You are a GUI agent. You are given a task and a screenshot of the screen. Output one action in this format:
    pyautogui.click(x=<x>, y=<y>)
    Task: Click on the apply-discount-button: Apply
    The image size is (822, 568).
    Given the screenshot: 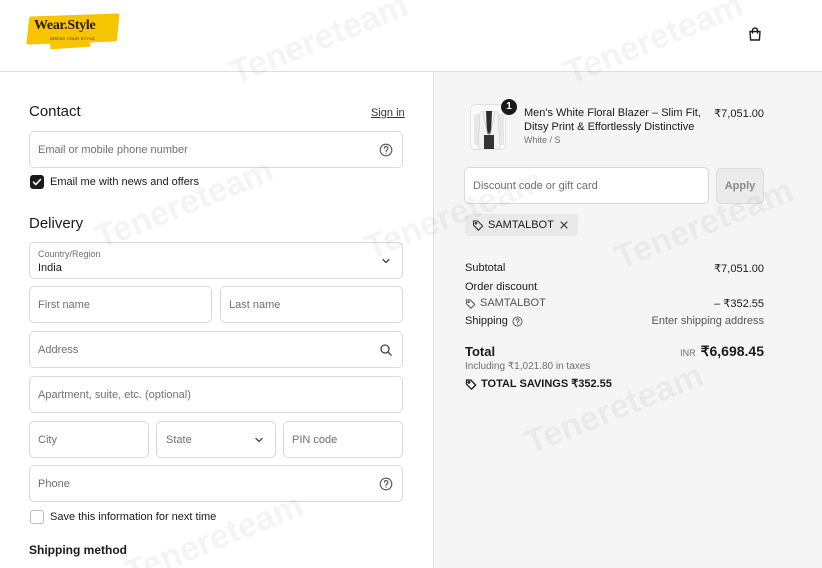 What is the action you would take?
    pyautogui.click(x=740, y=186)
    